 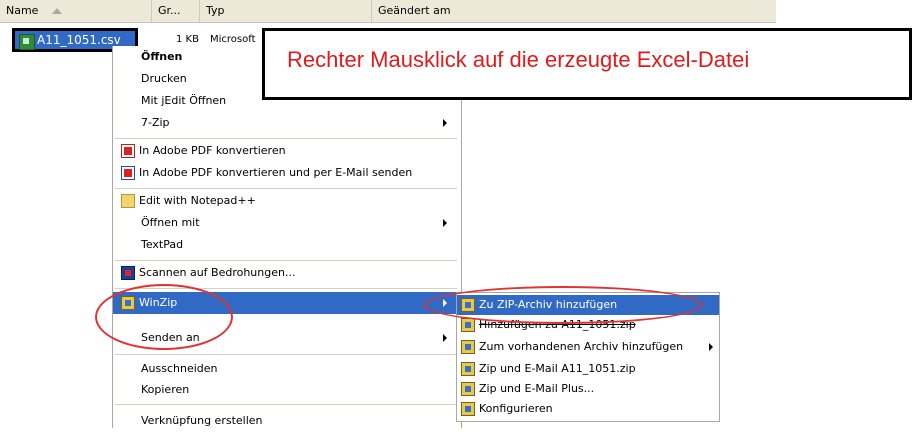 What do you see at coordinates (128, 273) in the screenshot?
I see `antivirus-shield-icon` at bounding box center [128, 273].